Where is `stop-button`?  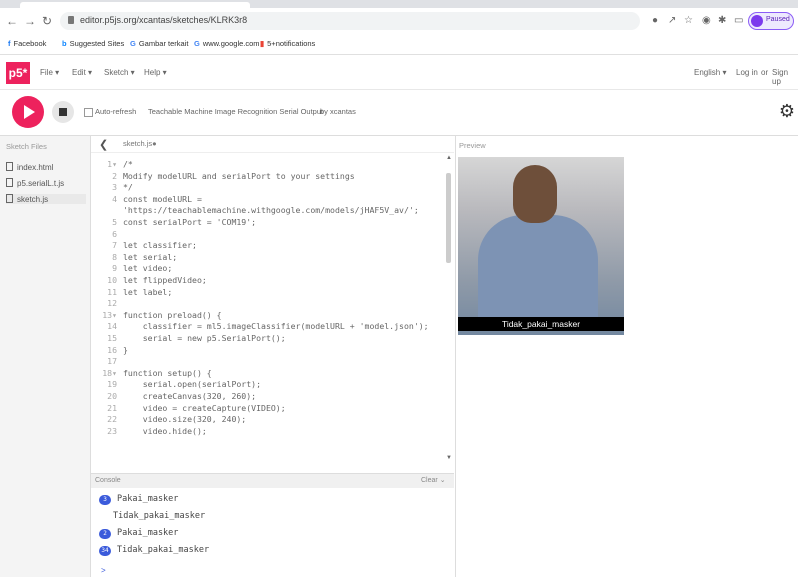
stop-button is located at coordinates (63, 112).